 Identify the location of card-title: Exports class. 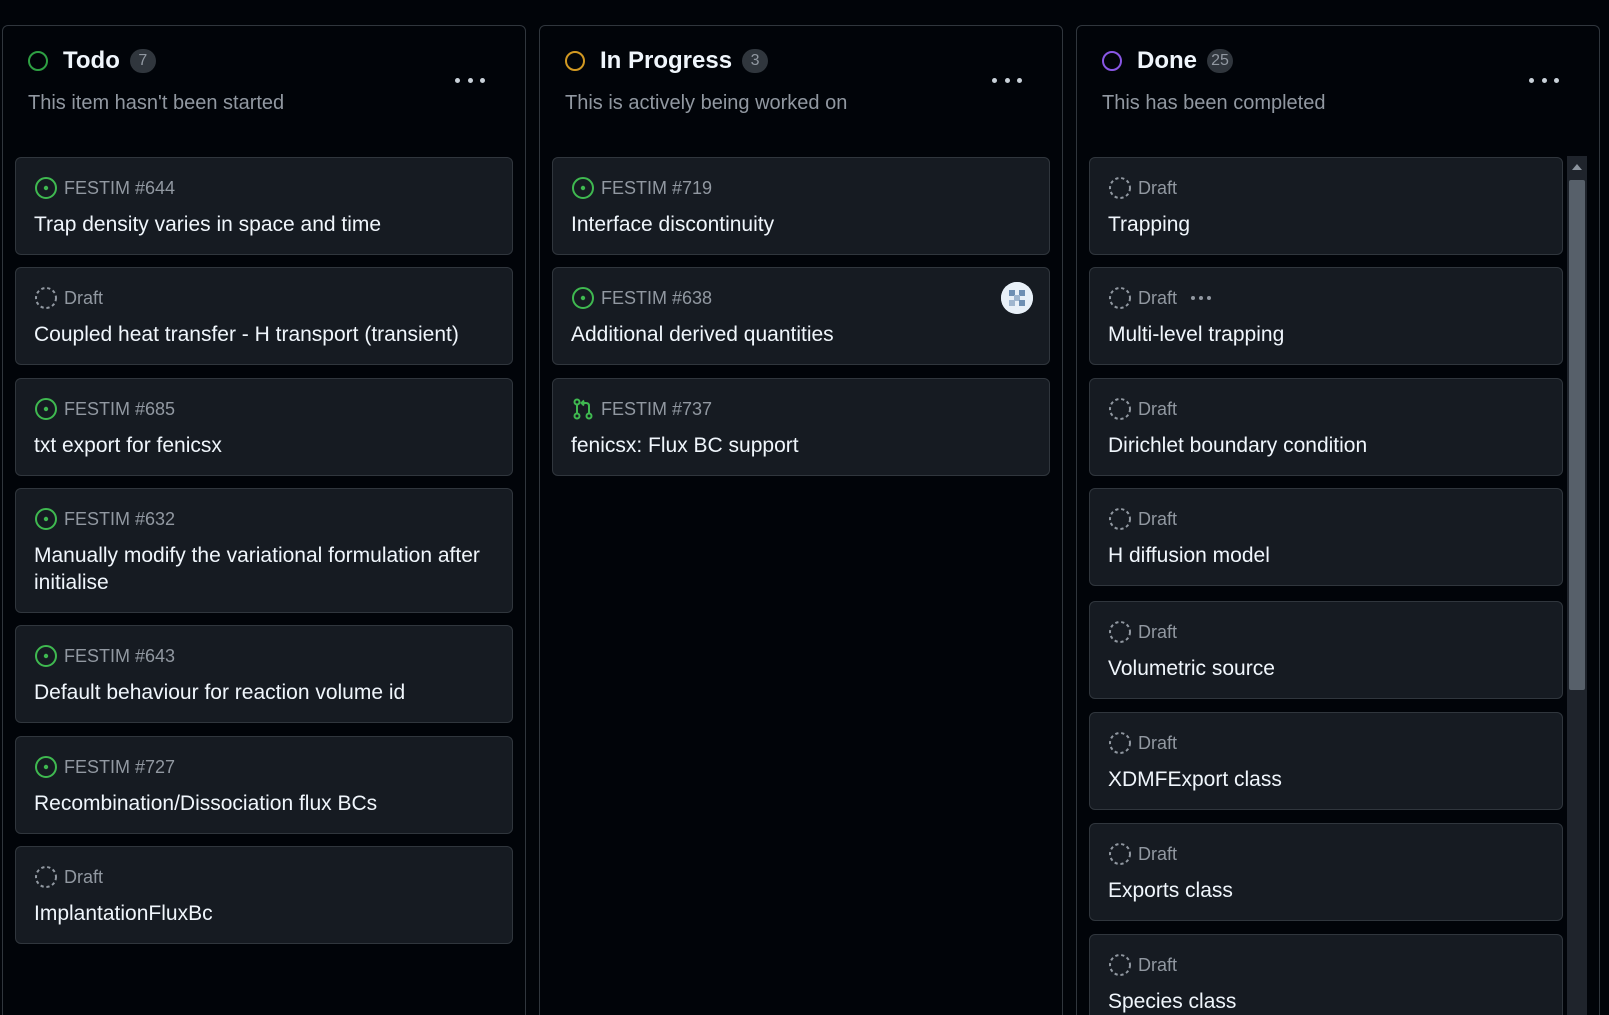
(1326, 890).